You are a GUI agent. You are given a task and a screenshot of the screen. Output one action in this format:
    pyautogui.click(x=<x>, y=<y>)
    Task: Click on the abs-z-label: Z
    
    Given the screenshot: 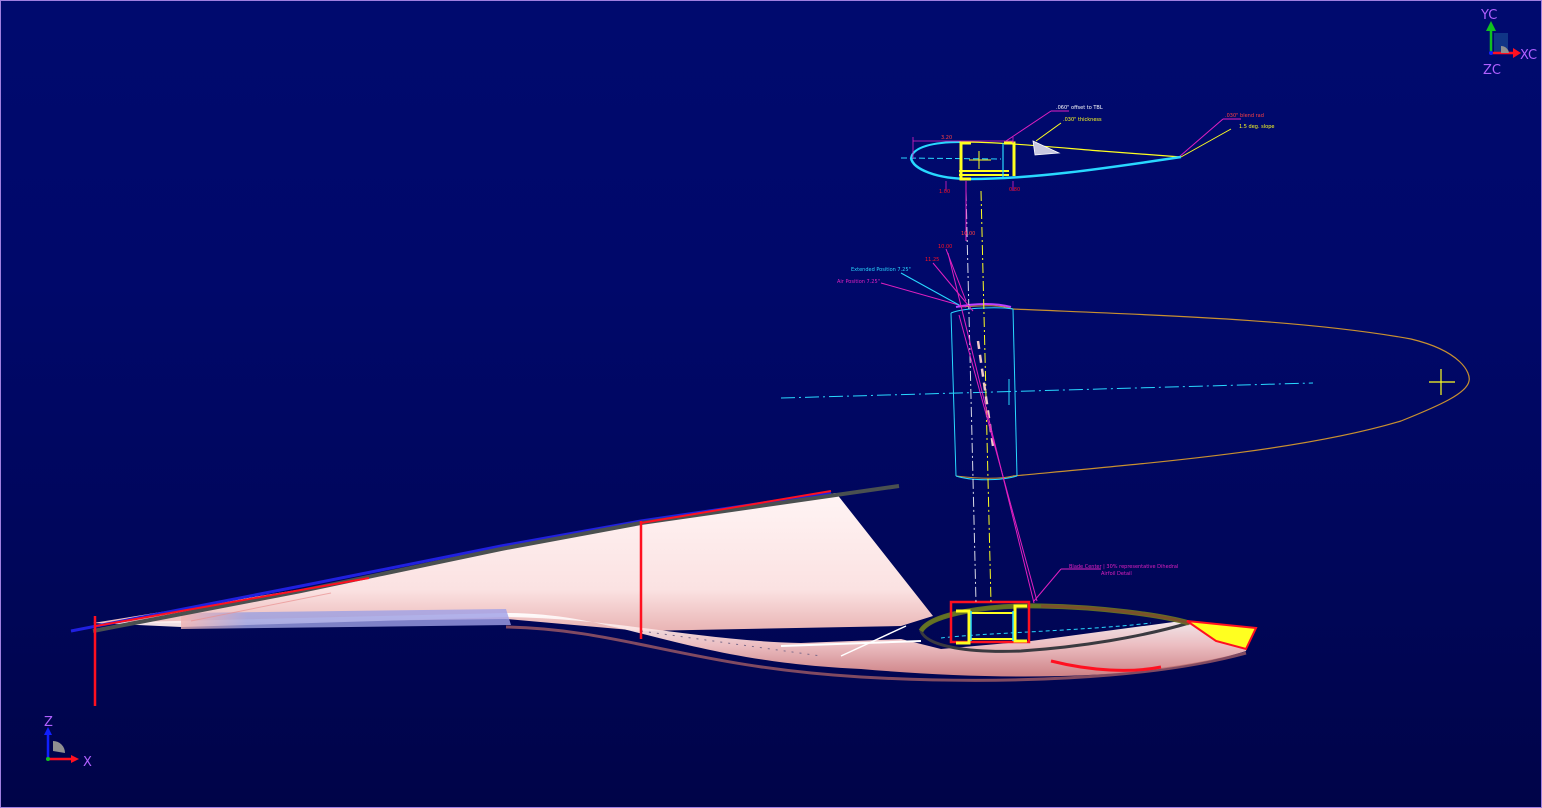 What is the action you would take?
    pyautogui.click(x=48, y=722)
    